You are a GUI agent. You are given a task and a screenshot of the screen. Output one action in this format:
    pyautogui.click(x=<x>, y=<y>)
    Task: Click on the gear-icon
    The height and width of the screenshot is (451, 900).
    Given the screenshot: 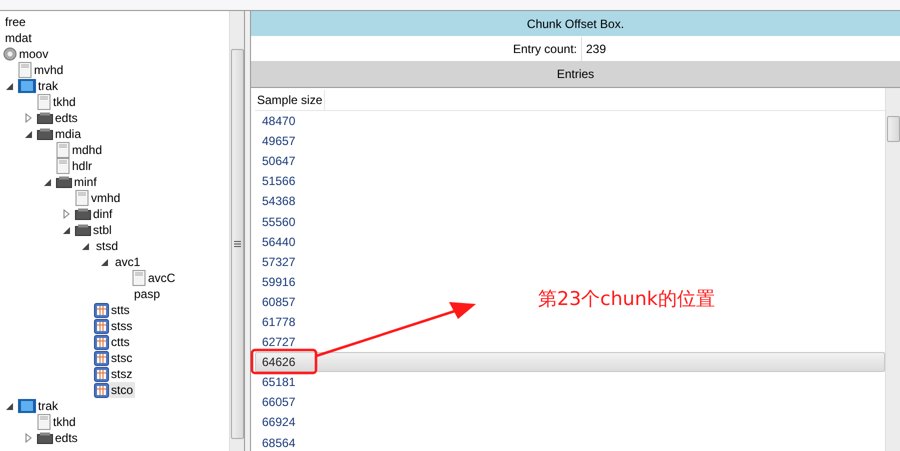 What is the action you would take?
    pyautogui.click(x=10, y=54)
    